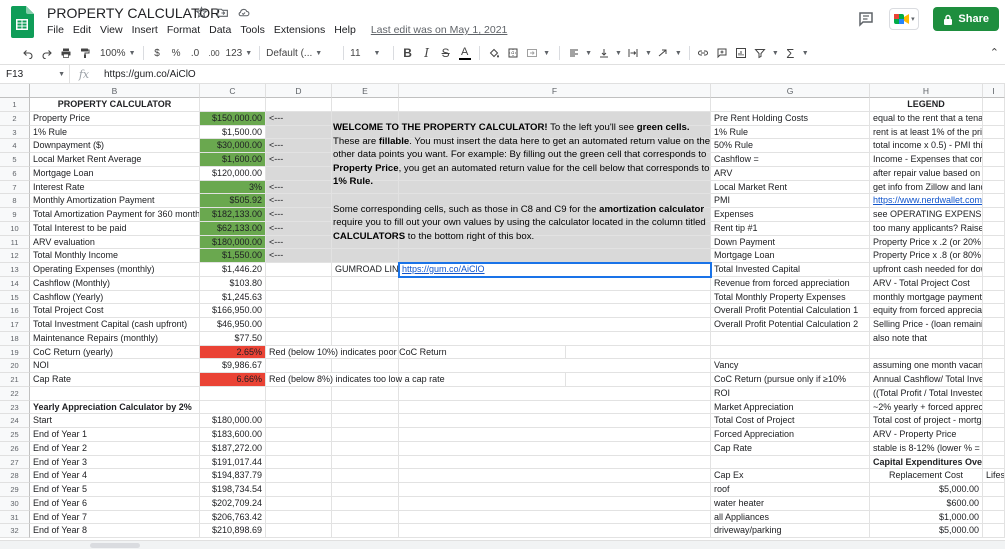 Image resolution: width=1005 pixels, height=549 pixels. I want to click on cell-i27, so click(994, 462).